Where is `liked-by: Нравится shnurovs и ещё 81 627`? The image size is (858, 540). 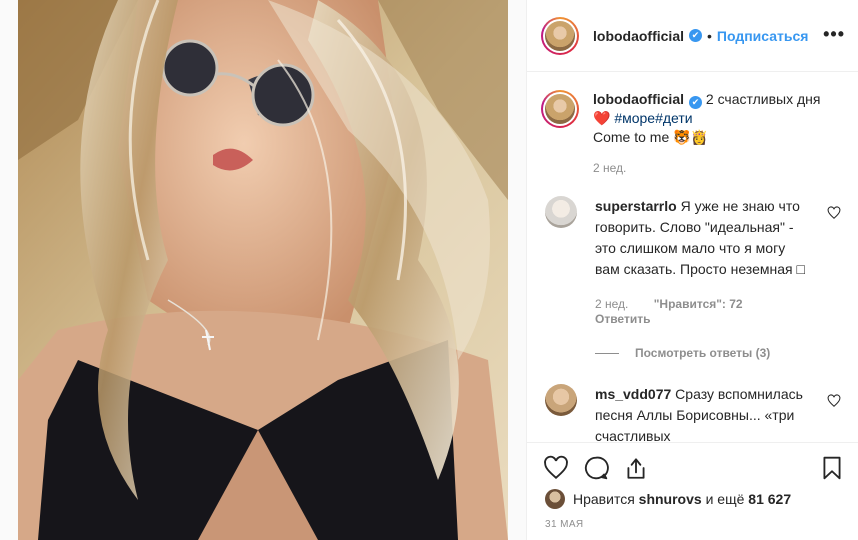 liked-by: Нравится shnurovs и ещё 81 627 is located at coordinates (668, 499).